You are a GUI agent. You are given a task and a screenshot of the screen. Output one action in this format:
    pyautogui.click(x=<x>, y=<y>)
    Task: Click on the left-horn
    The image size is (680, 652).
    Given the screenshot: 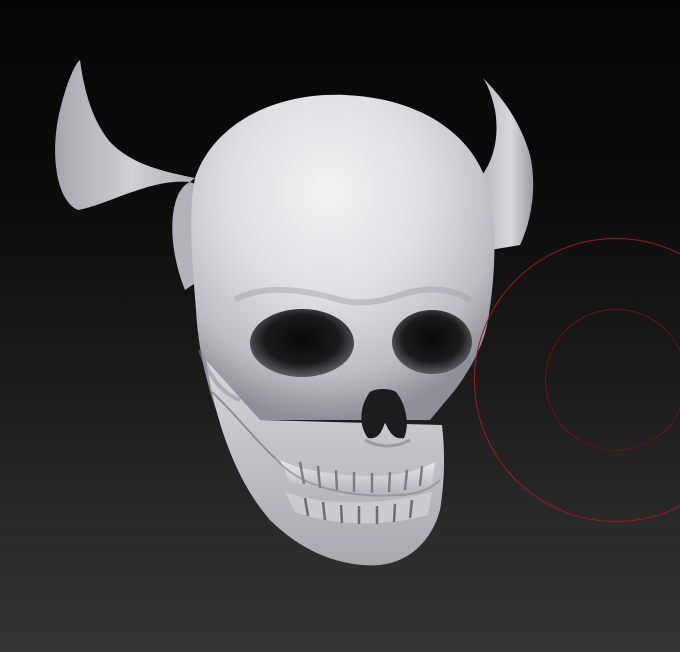 What is the action you would take?
    pyautogui.click(x=125, y=135)
    